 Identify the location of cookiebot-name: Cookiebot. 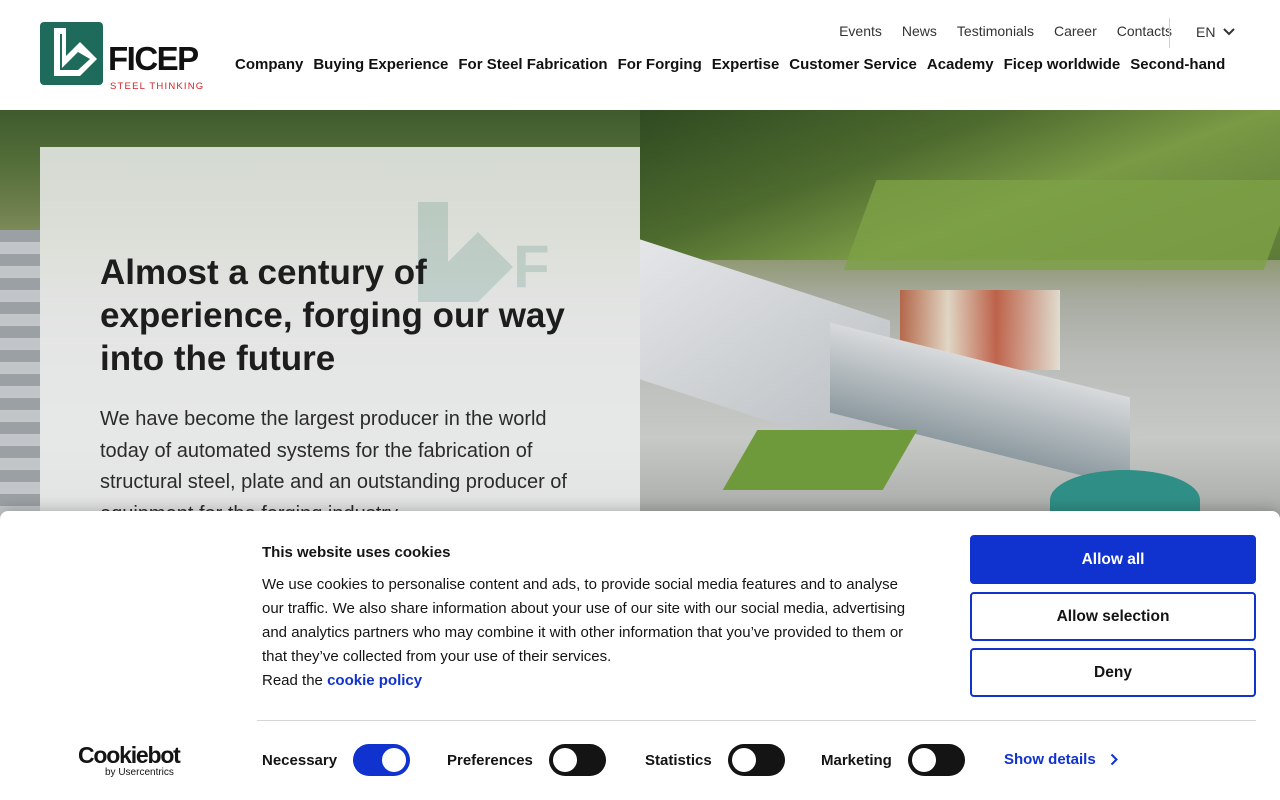
(129, 755).